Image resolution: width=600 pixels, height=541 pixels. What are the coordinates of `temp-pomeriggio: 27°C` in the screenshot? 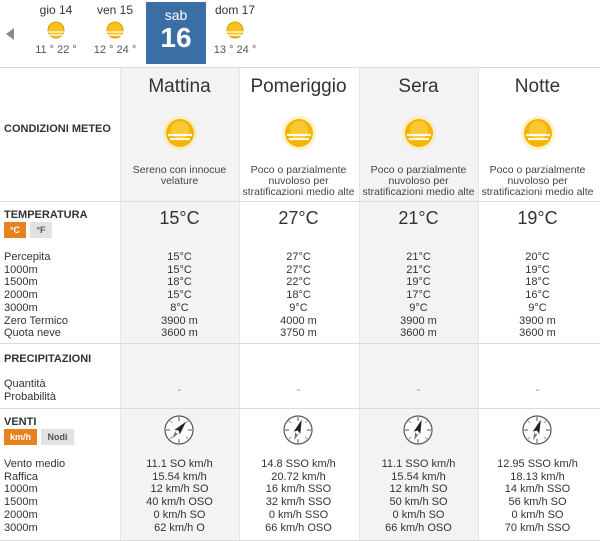 It's located at (298, 218).